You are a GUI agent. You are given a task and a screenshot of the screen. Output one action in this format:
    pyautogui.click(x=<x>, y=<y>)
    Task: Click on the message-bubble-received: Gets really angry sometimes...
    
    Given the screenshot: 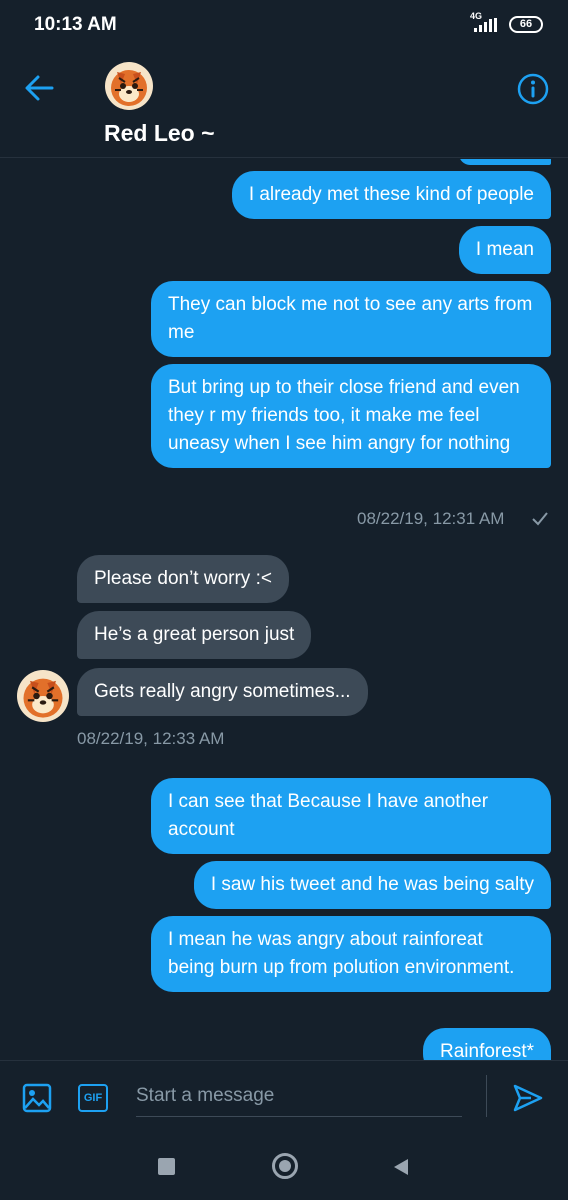 What is the action you would take?
    pyautogui.click(x=222, y=692)
    